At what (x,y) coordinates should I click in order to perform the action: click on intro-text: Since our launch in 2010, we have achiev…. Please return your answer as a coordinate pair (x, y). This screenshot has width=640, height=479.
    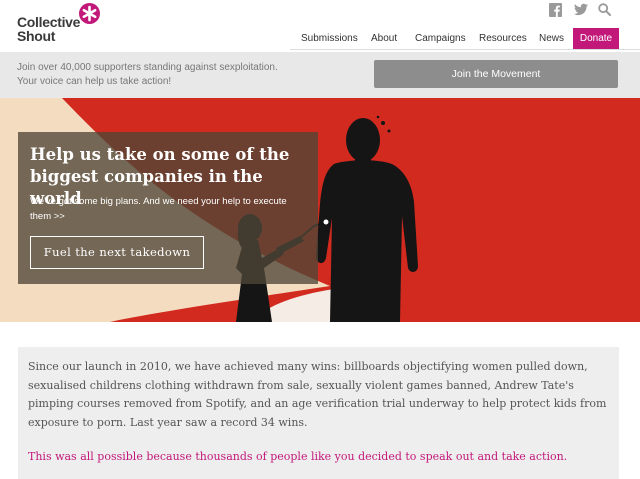
    Looking at the image, I should click on (317, 394).